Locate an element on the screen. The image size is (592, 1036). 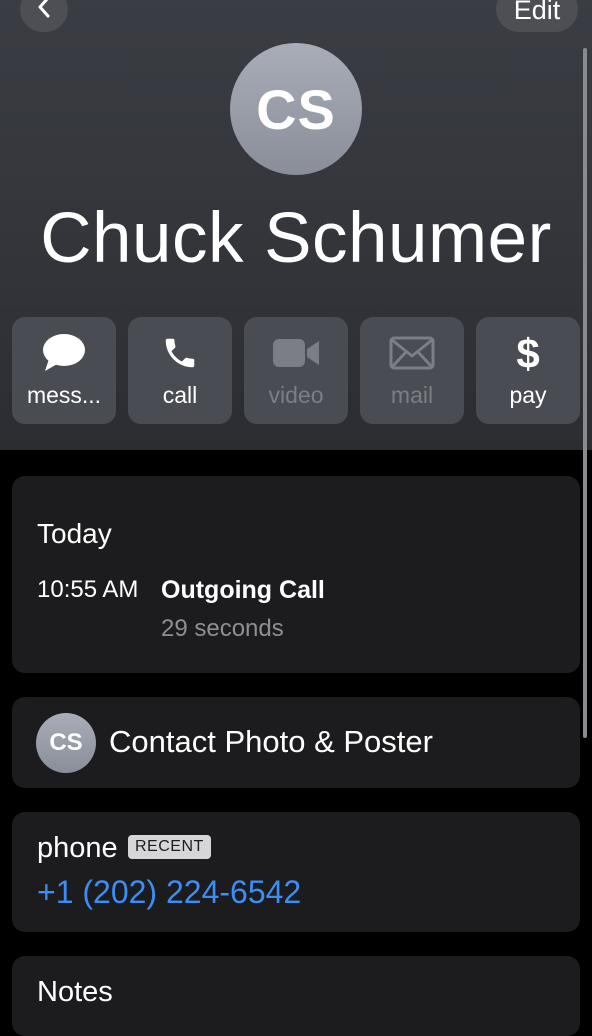
phone-card: phone RECENT +1 (202) 224-6542 is located at coordinates (296, 872).